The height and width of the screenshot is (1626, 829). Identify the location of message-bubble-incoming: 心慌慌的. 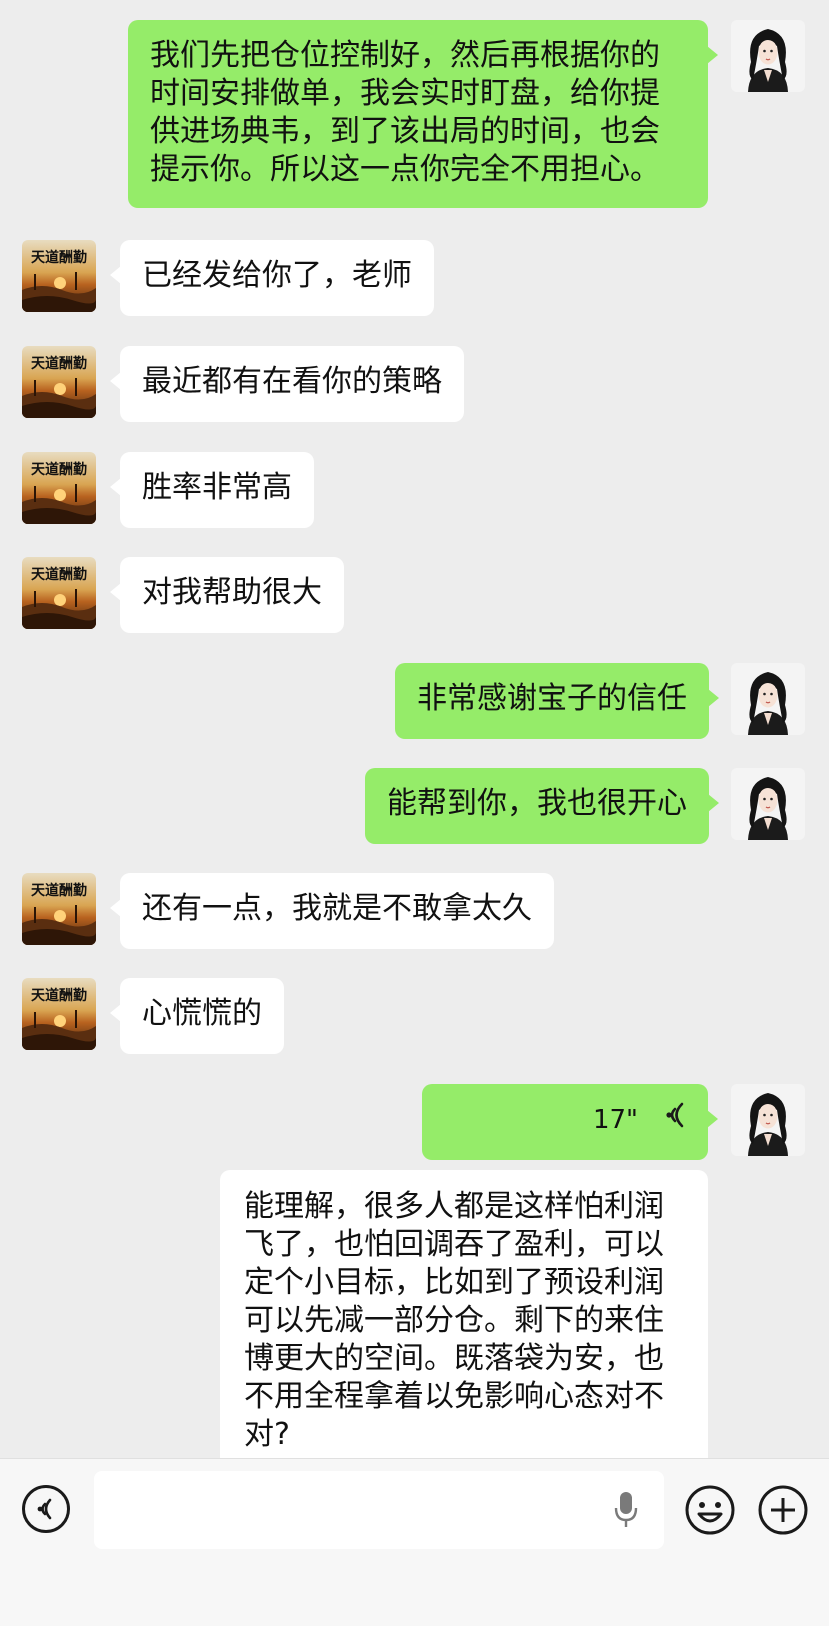
(197, 1016).